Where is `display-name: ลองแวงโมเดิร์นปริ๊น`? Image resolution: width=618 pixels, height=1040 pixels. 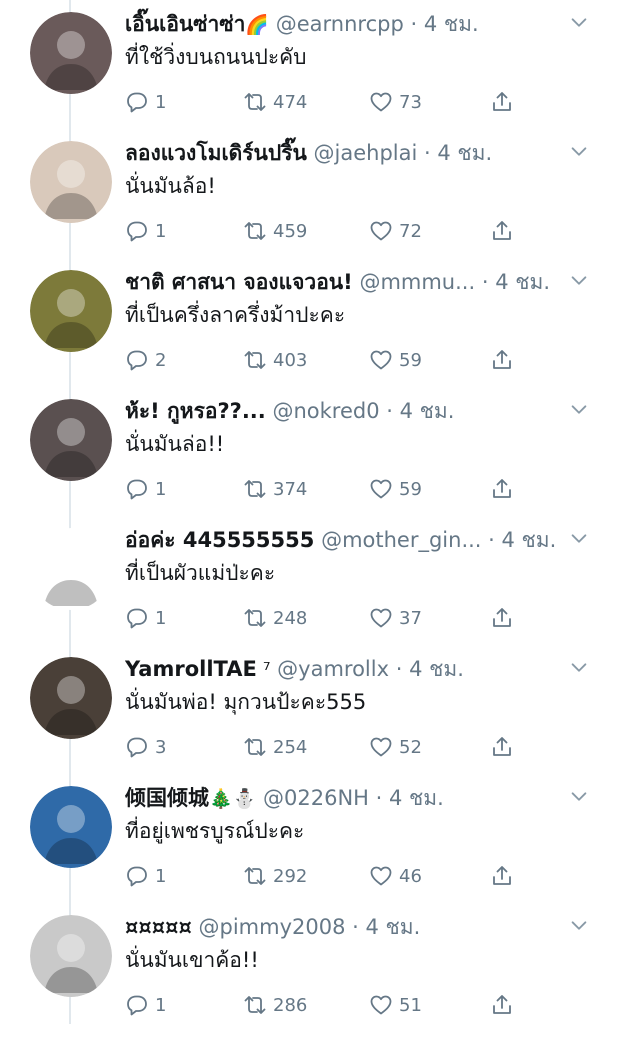
display-name: ลองแวงโมเดิร์นปริ๊น is located at coordinates (216, 153).